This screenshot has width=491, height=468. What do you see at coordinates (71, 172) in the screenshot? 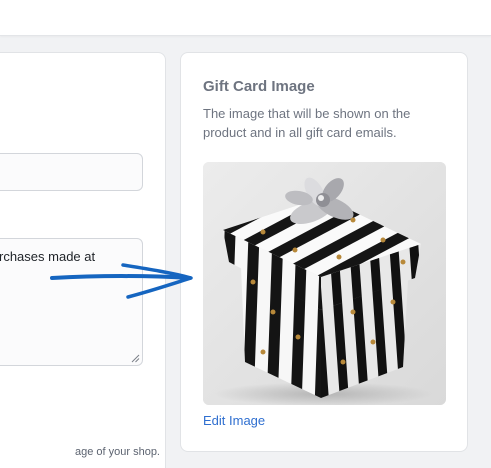
I see `name-input` at bounding box center [71, 172].